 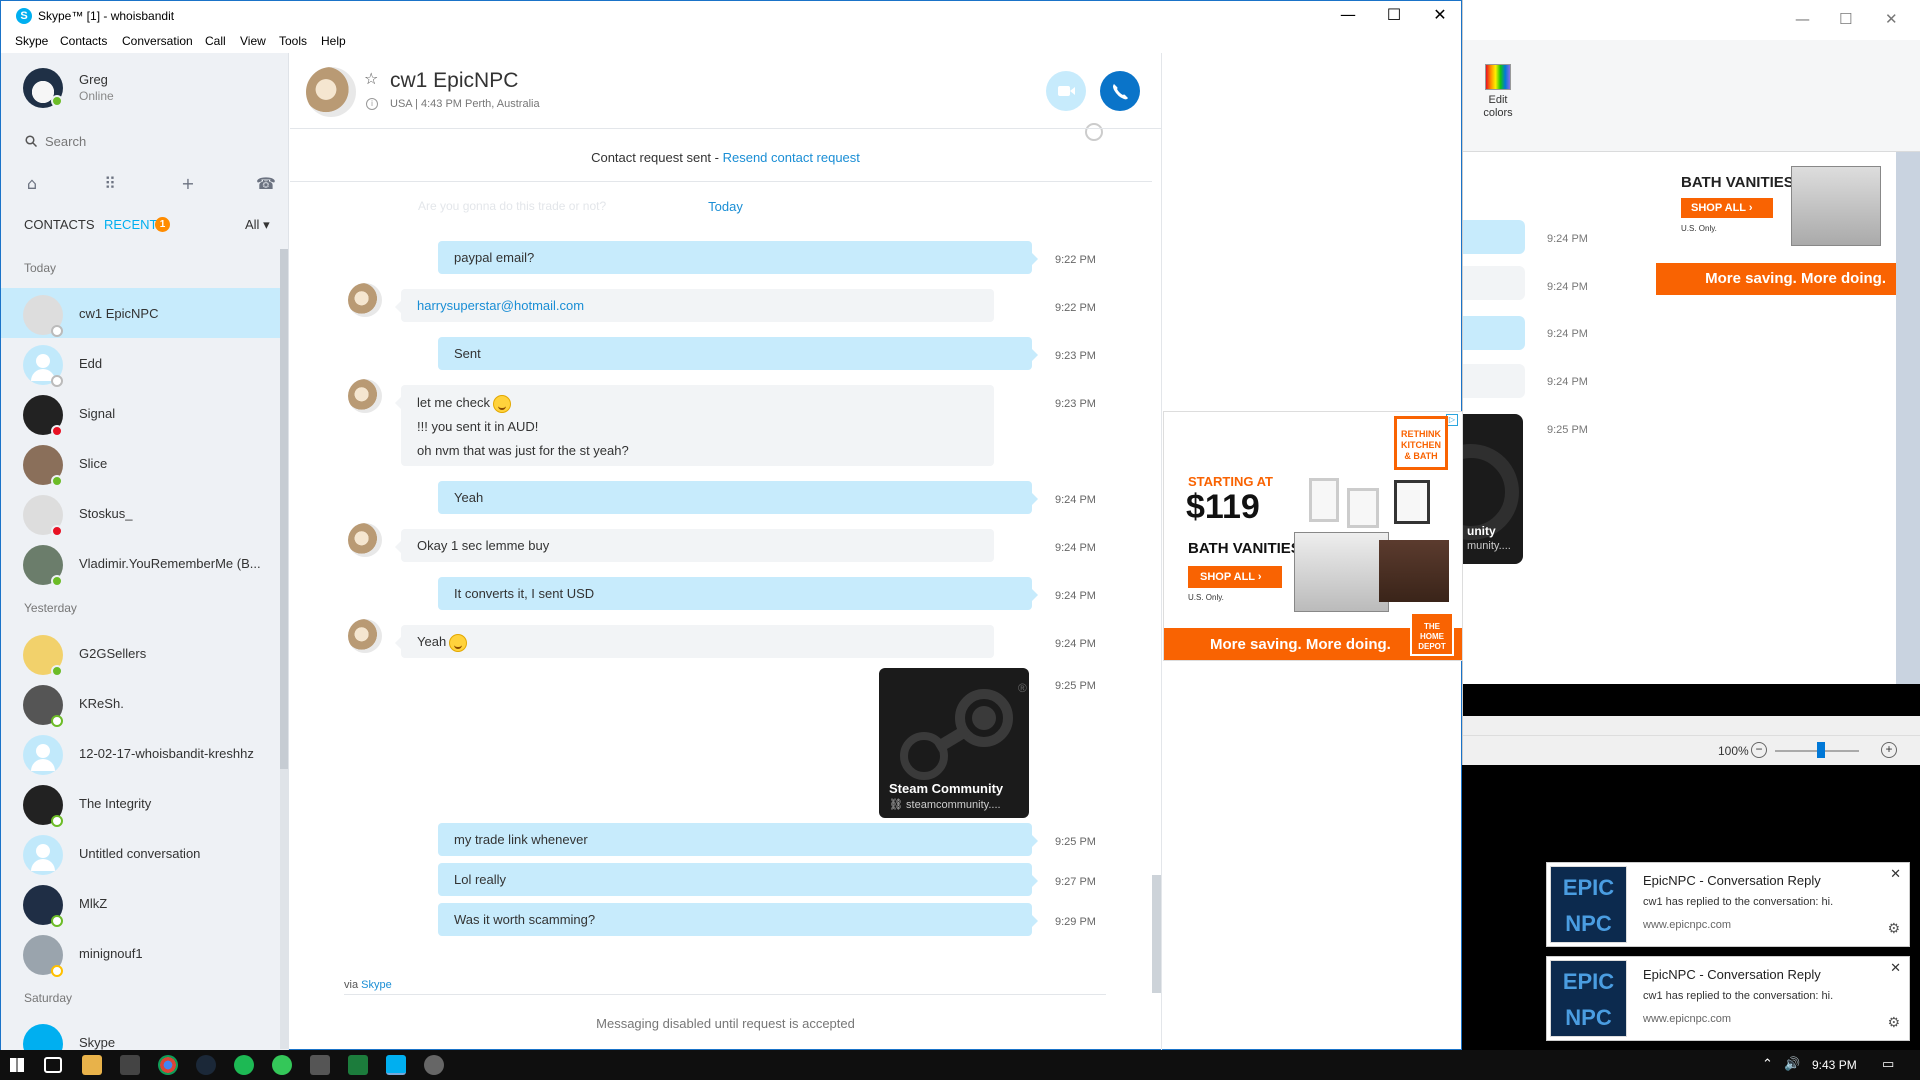 I want to click on incoming-message: Okay 1 sec lemme buy, so click(x=694, y=545).